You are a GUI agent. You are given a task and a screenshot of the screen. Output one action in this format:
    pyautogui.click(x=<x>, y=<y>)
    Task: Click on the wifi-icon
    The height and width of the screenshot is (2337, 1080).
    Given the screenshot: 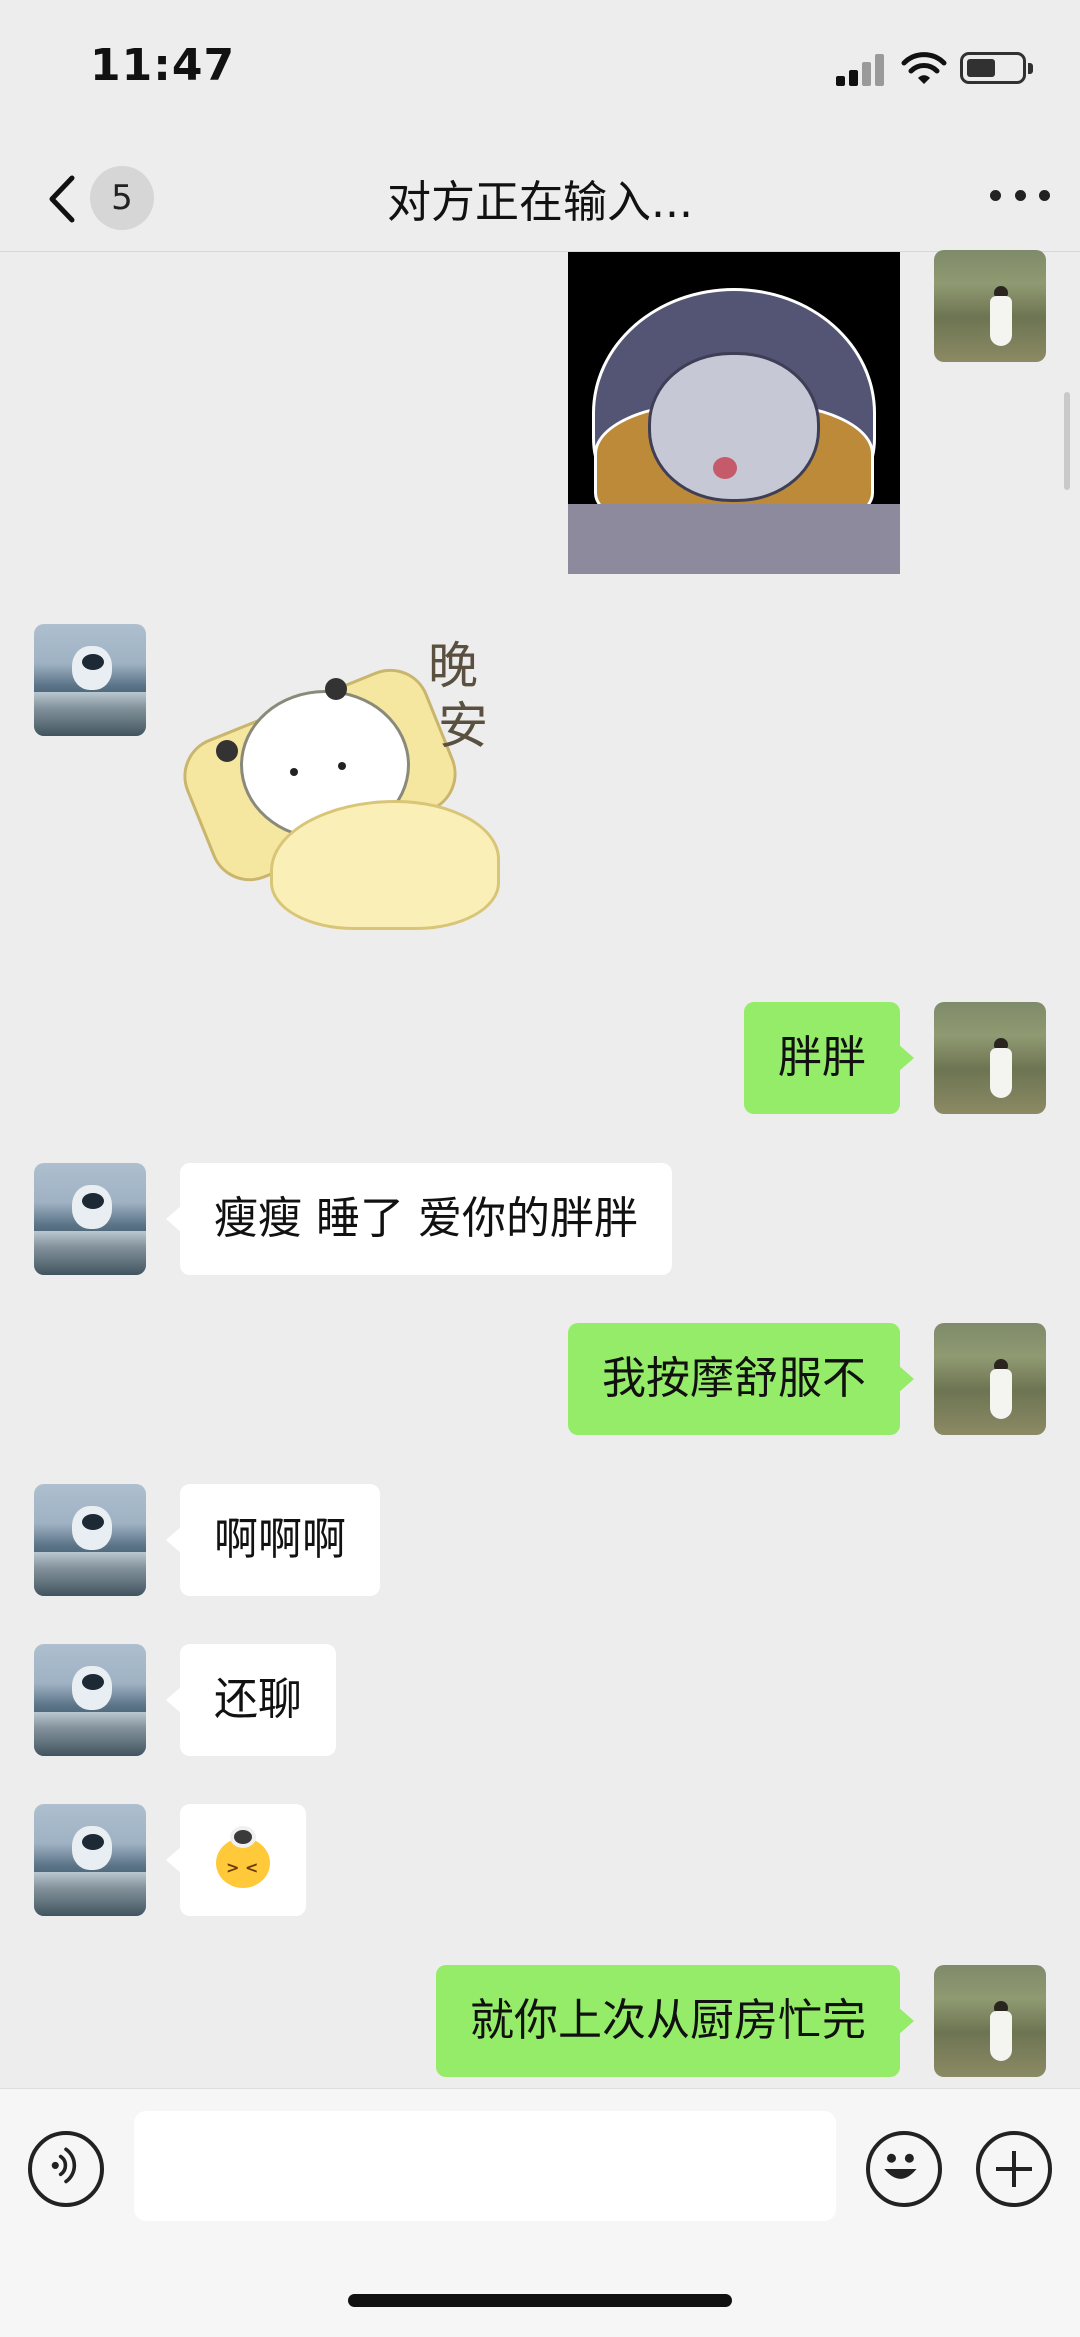 What is the action you would take?
    pyautogui.click(x=924, y=68)
    